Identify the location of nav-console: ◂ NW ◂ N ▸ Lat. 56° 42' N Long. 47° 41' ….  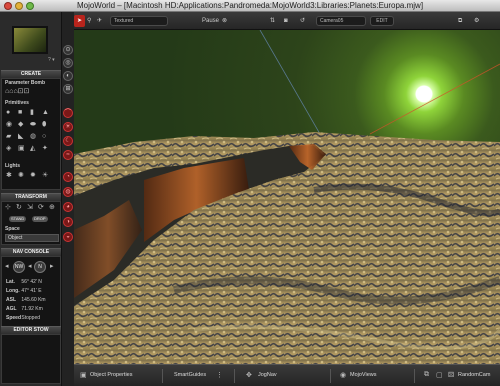
(31, 292).